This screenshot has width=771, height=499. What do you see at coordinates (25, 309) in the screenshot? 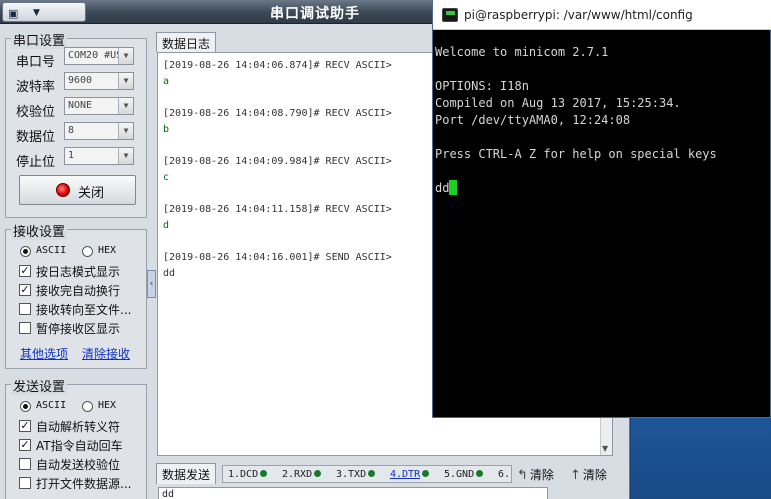
I see `redirect-file-checkbox` at bounding box center [25, 309].